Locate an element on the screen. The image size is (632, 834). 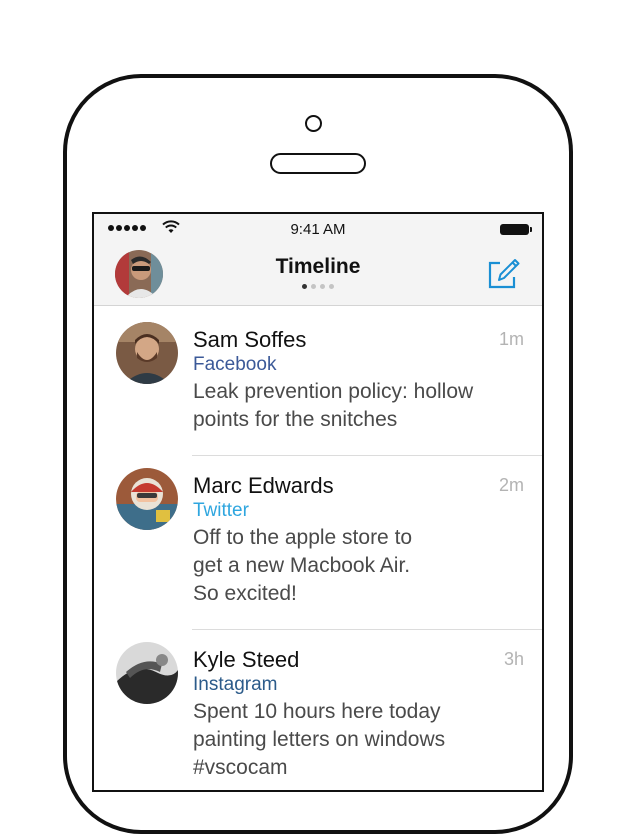
battery-icon is located at coordinates (516, 229).